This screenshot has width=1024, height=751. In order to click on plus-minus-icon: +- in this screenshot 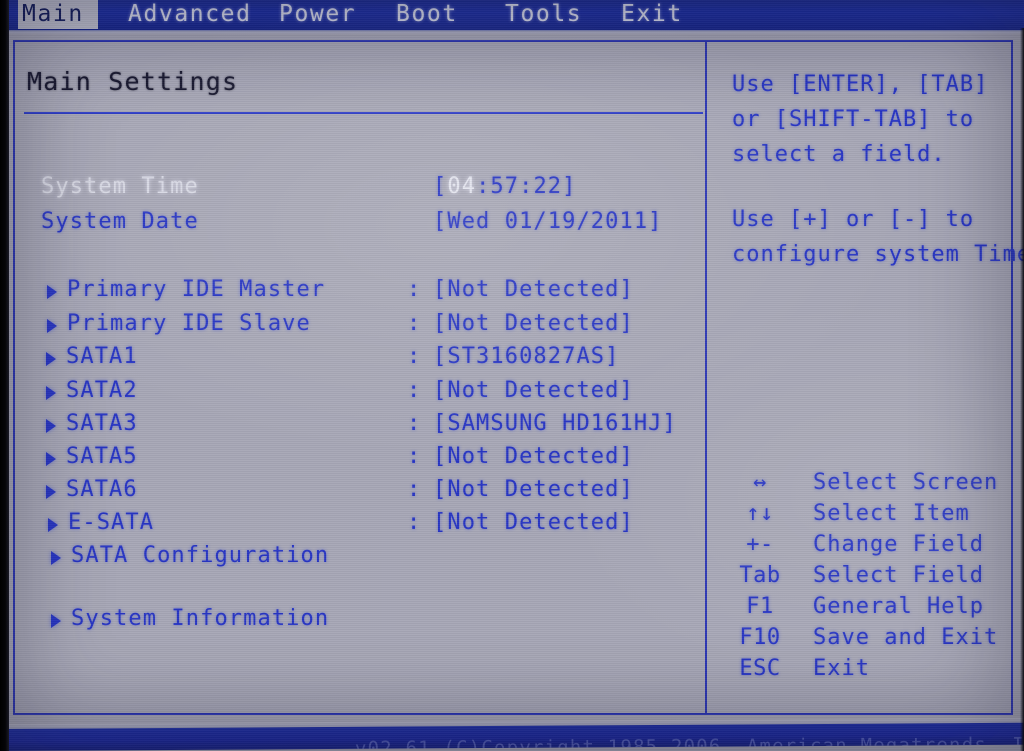, I will do `click(760, 544)`.